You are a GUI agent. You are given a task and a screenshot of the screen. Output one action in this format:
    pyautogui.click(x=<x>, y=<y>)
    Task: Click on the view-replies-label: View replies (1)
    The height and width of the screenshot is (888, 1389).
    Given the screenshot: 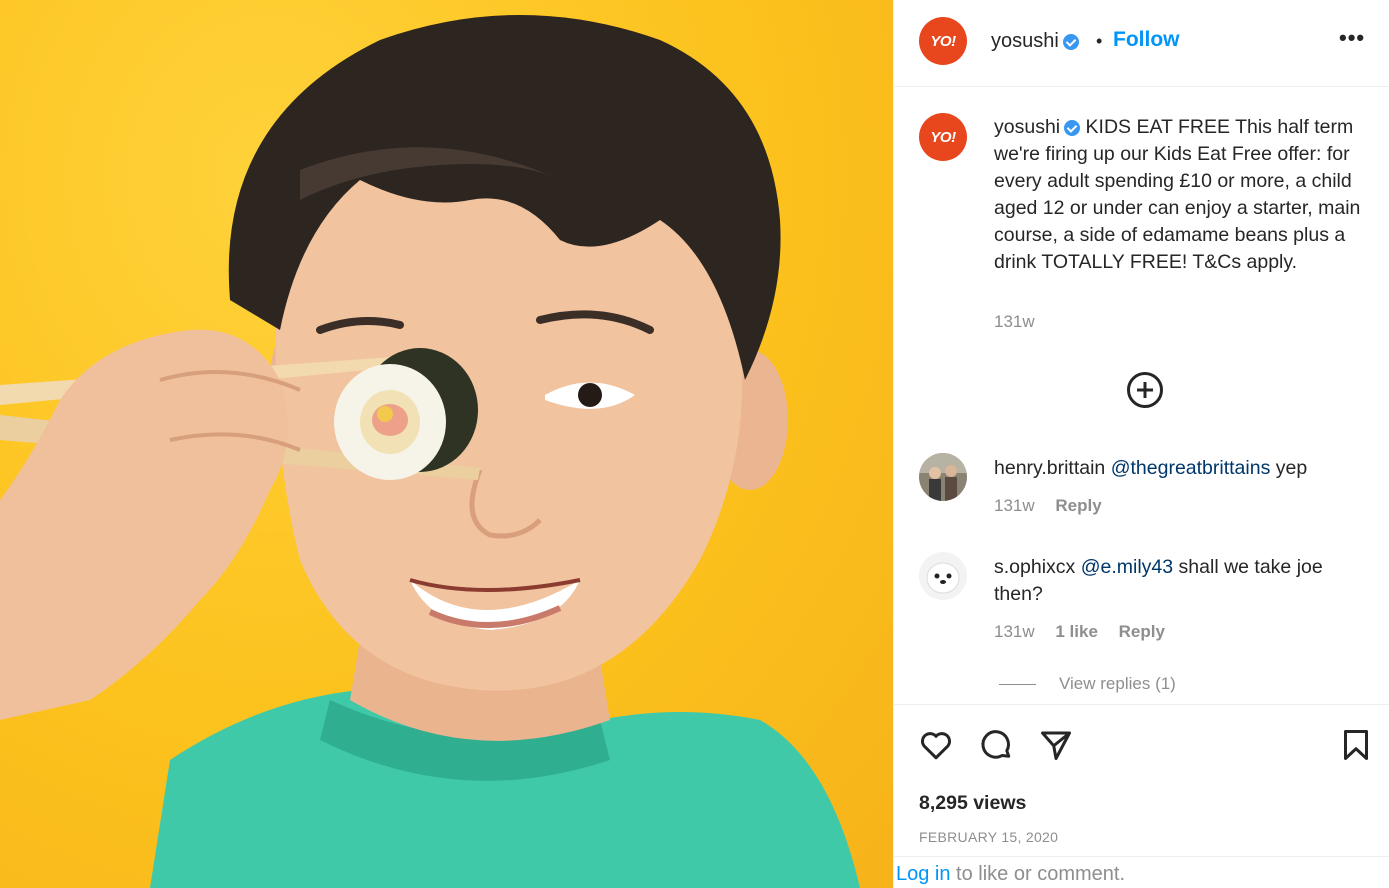 What is the action you would take?
    pyautogui.click(x=1117, y=683)
    